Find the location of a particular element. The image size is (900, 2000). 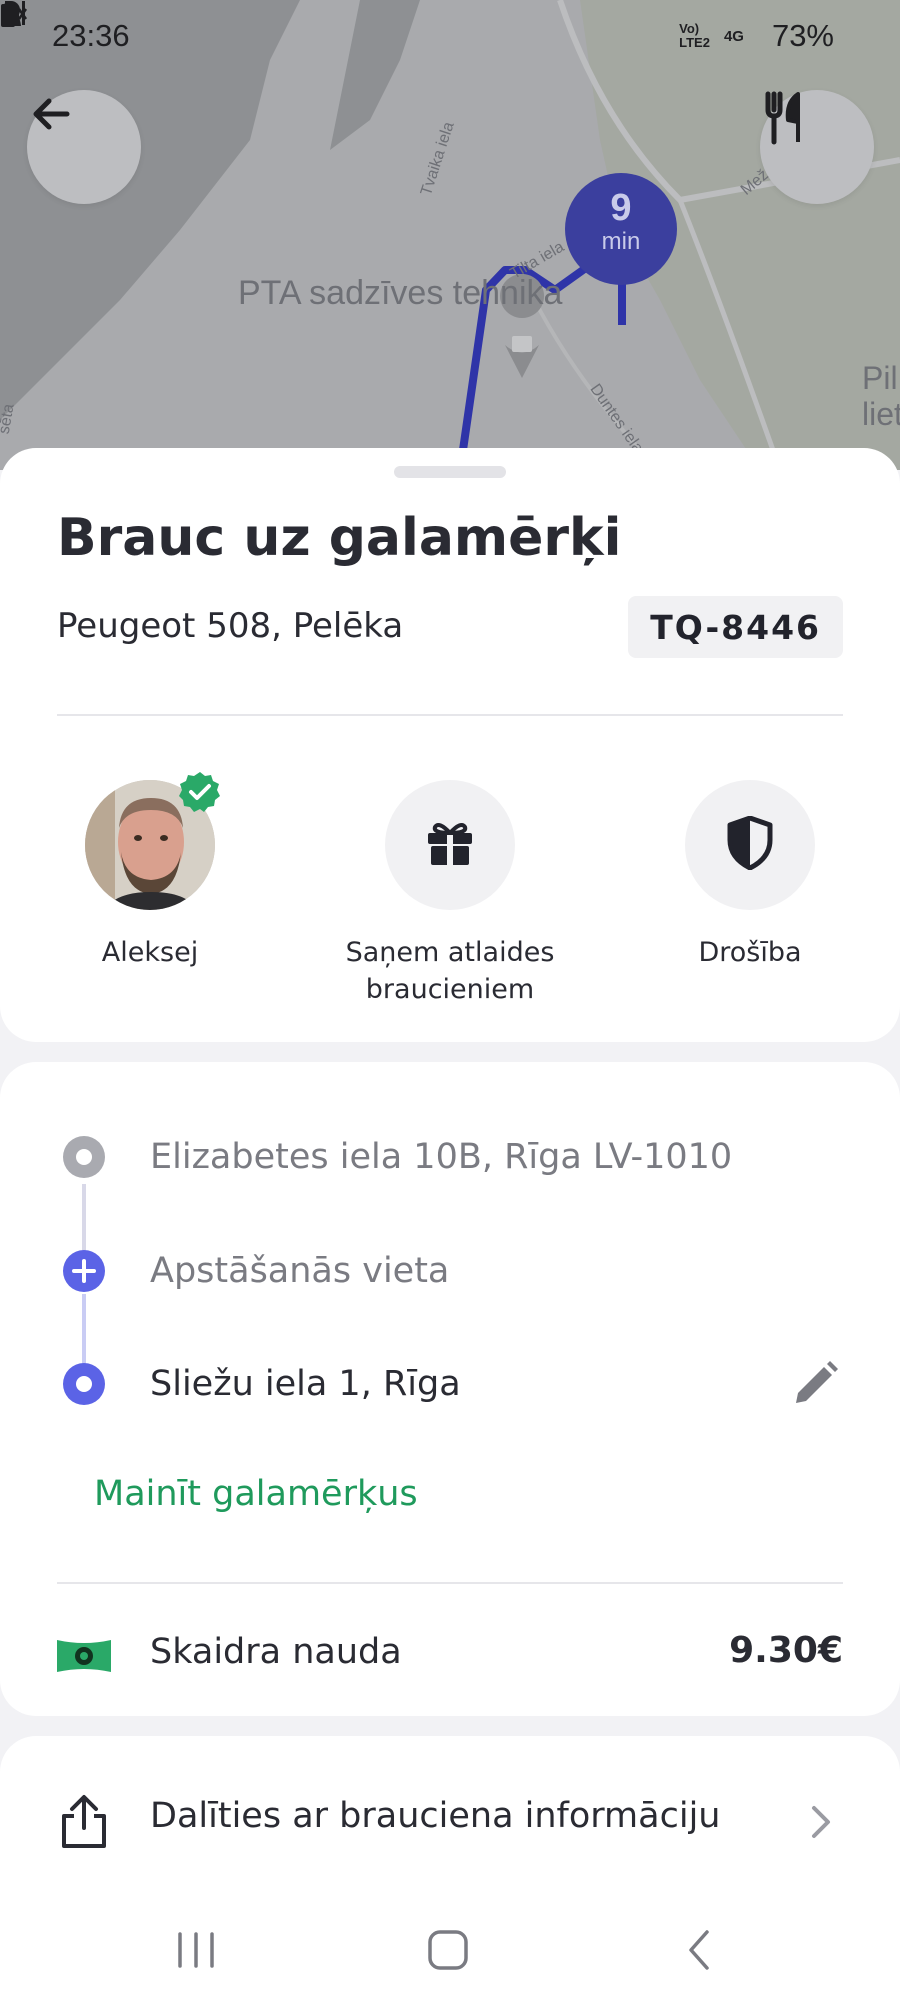

home-icon is located at coordinates (448, 1950).